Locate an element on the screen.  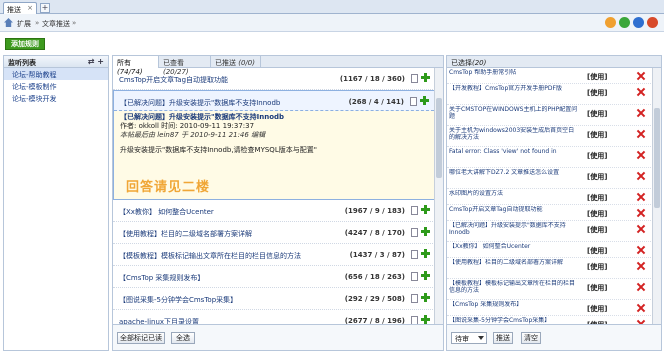
post-list-scrollbar is located at coordinates (438, 196).